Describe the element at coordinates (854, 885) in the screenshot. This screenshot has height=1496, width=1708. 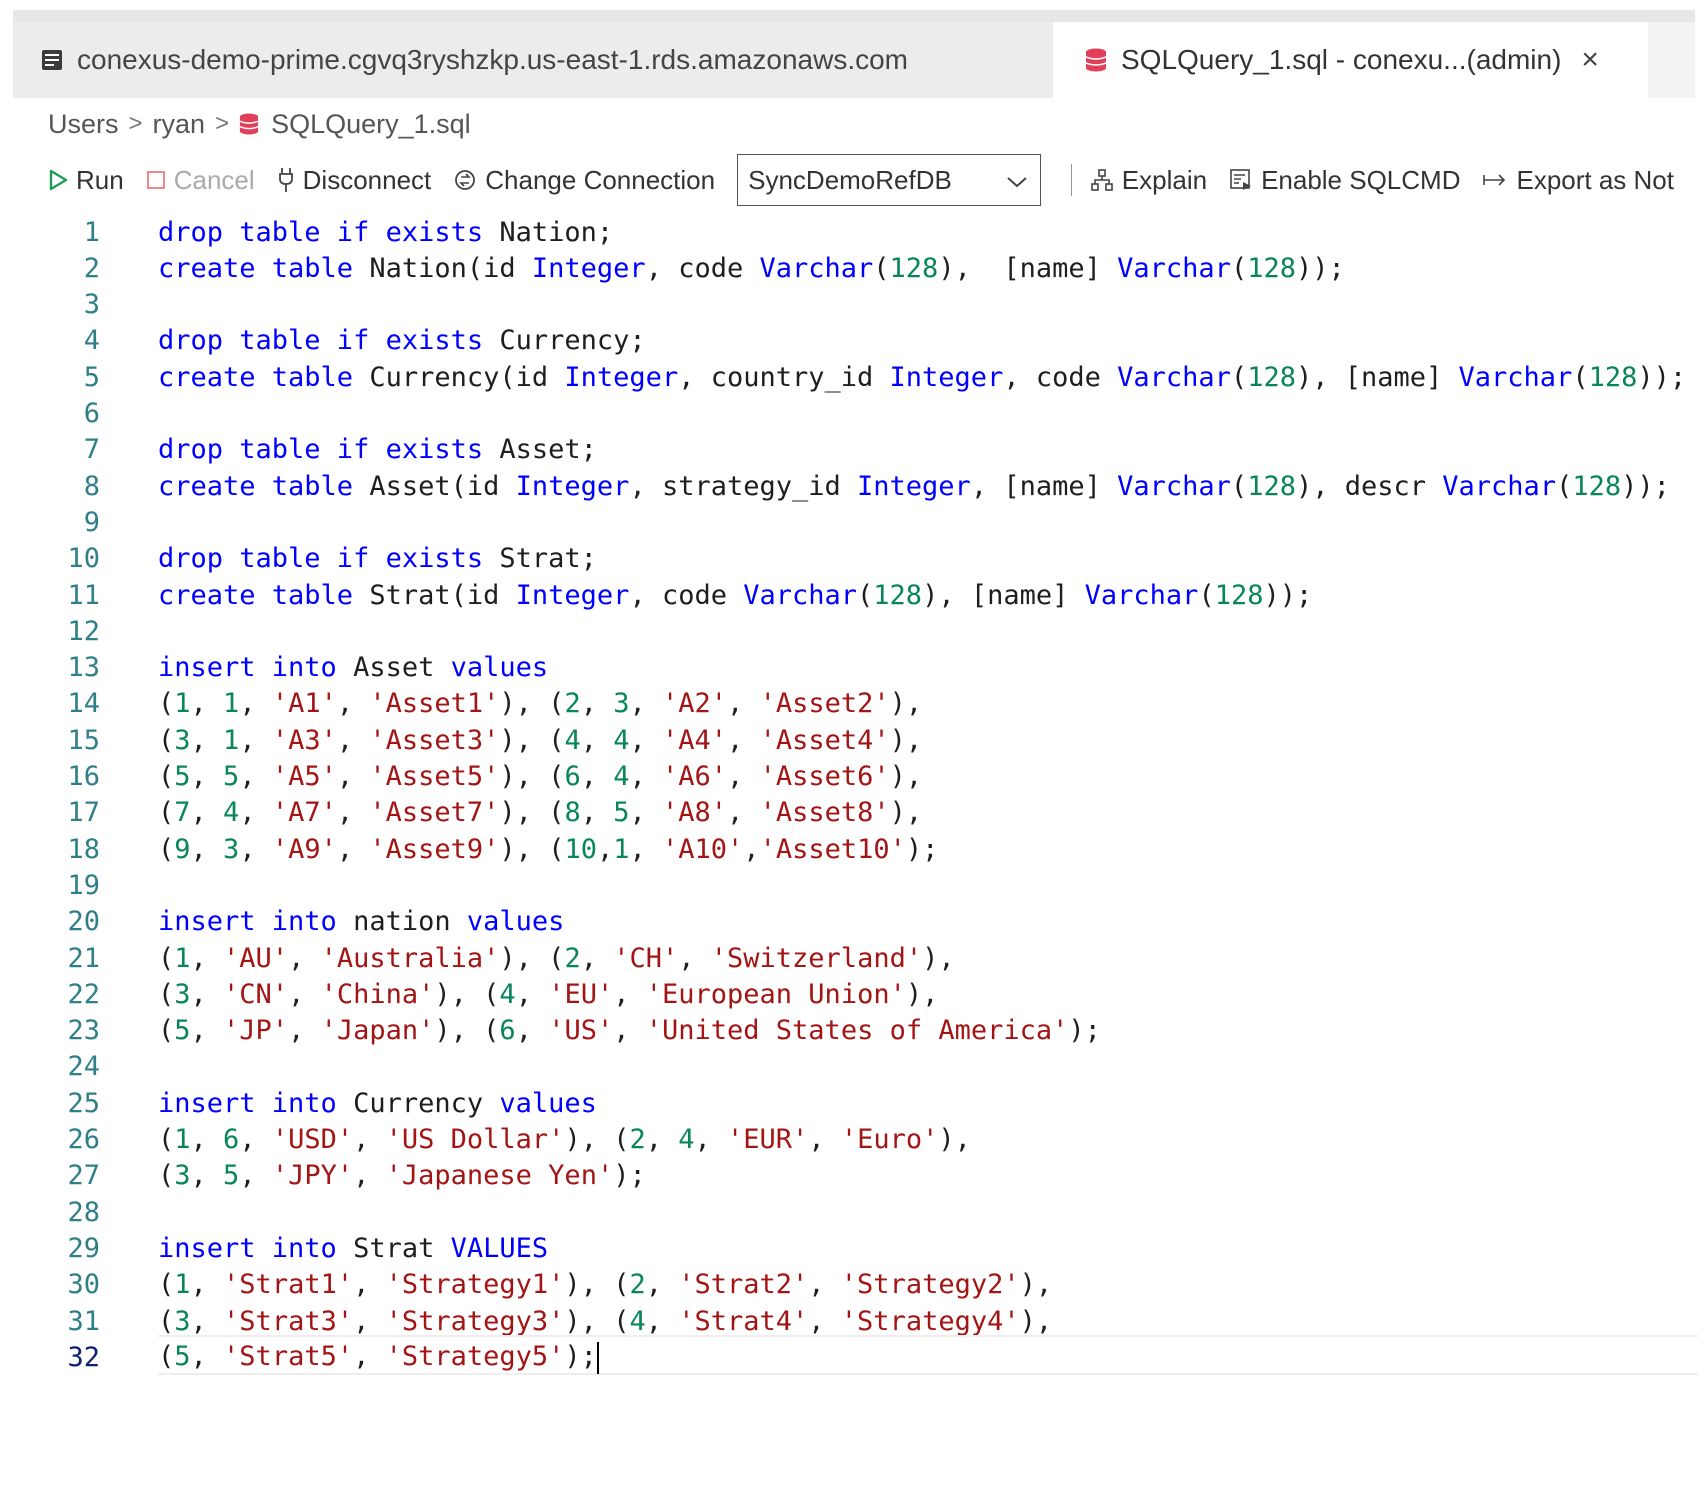
I see `code-line: 19` at that location.